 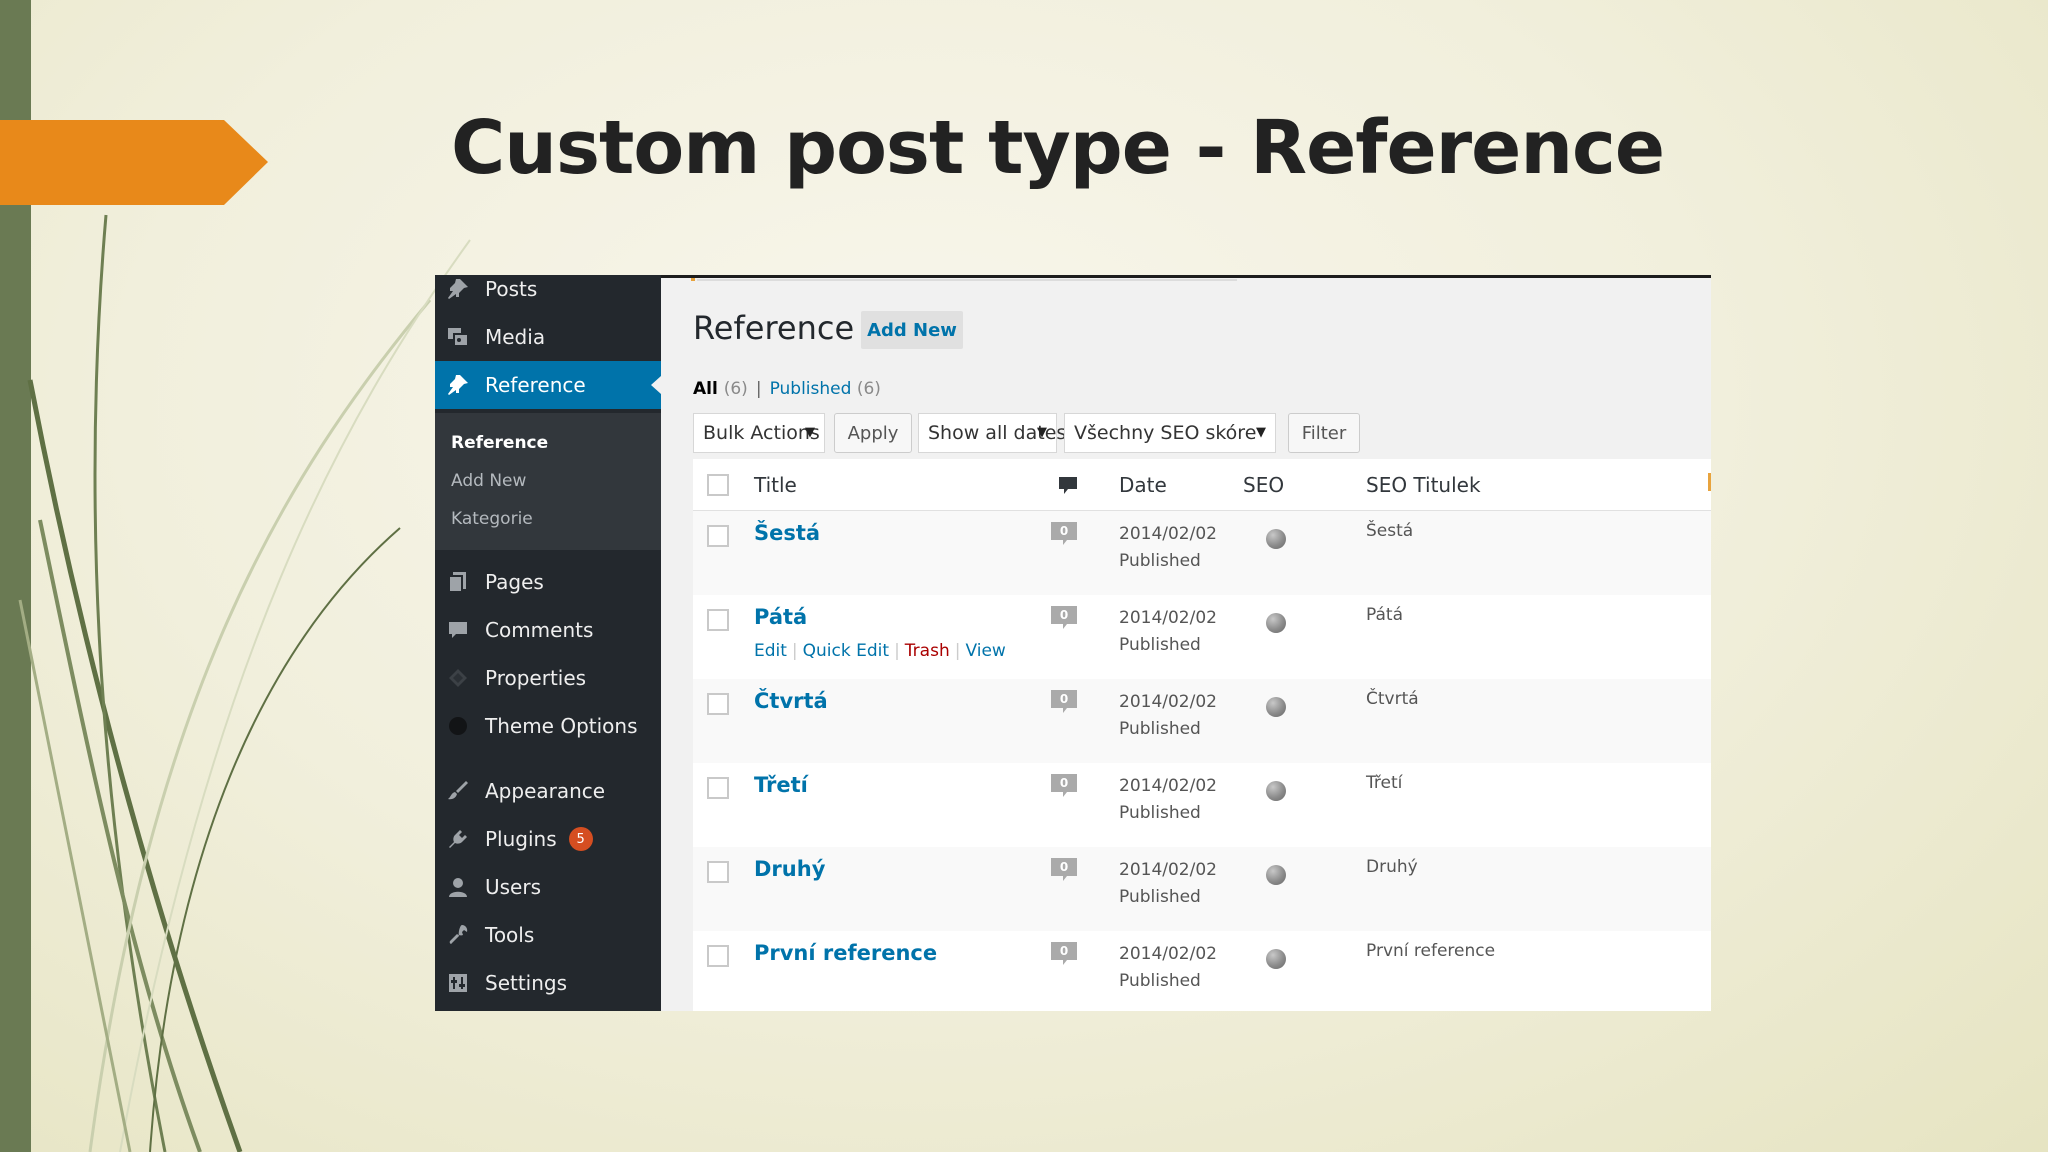 I want to click on status-filters: All (6) | Published (6), so click(x=787, y=389).